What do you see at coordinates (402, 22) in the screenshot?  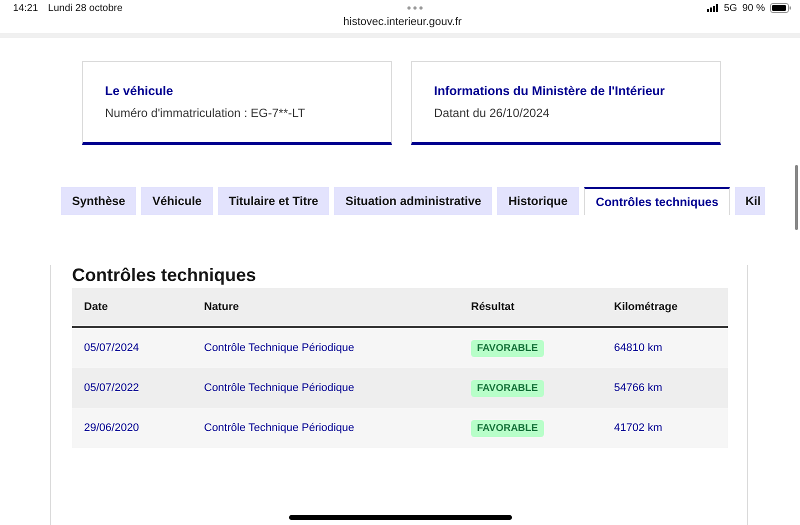 I see `url-text: histovec.interieur.gouv.fr` at bounding box center [402, 22].